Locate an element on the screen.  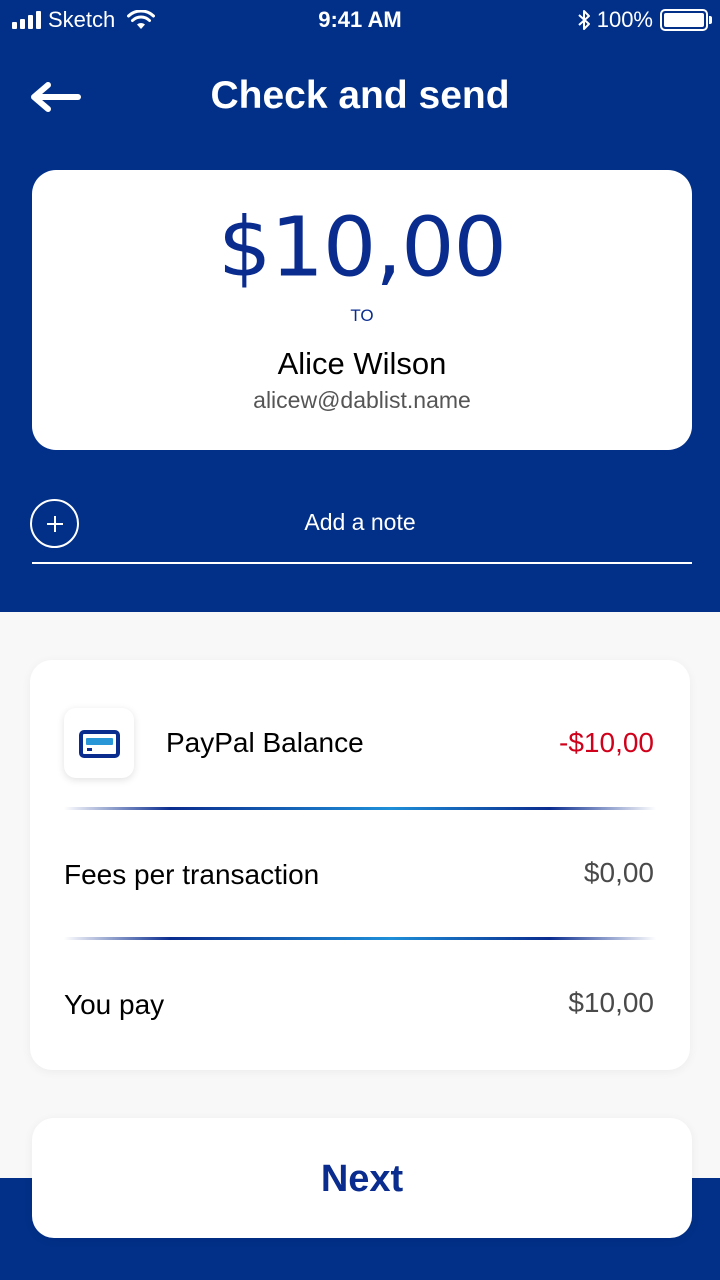
status-bar-right: 100% is located at coordinates (644, 20).